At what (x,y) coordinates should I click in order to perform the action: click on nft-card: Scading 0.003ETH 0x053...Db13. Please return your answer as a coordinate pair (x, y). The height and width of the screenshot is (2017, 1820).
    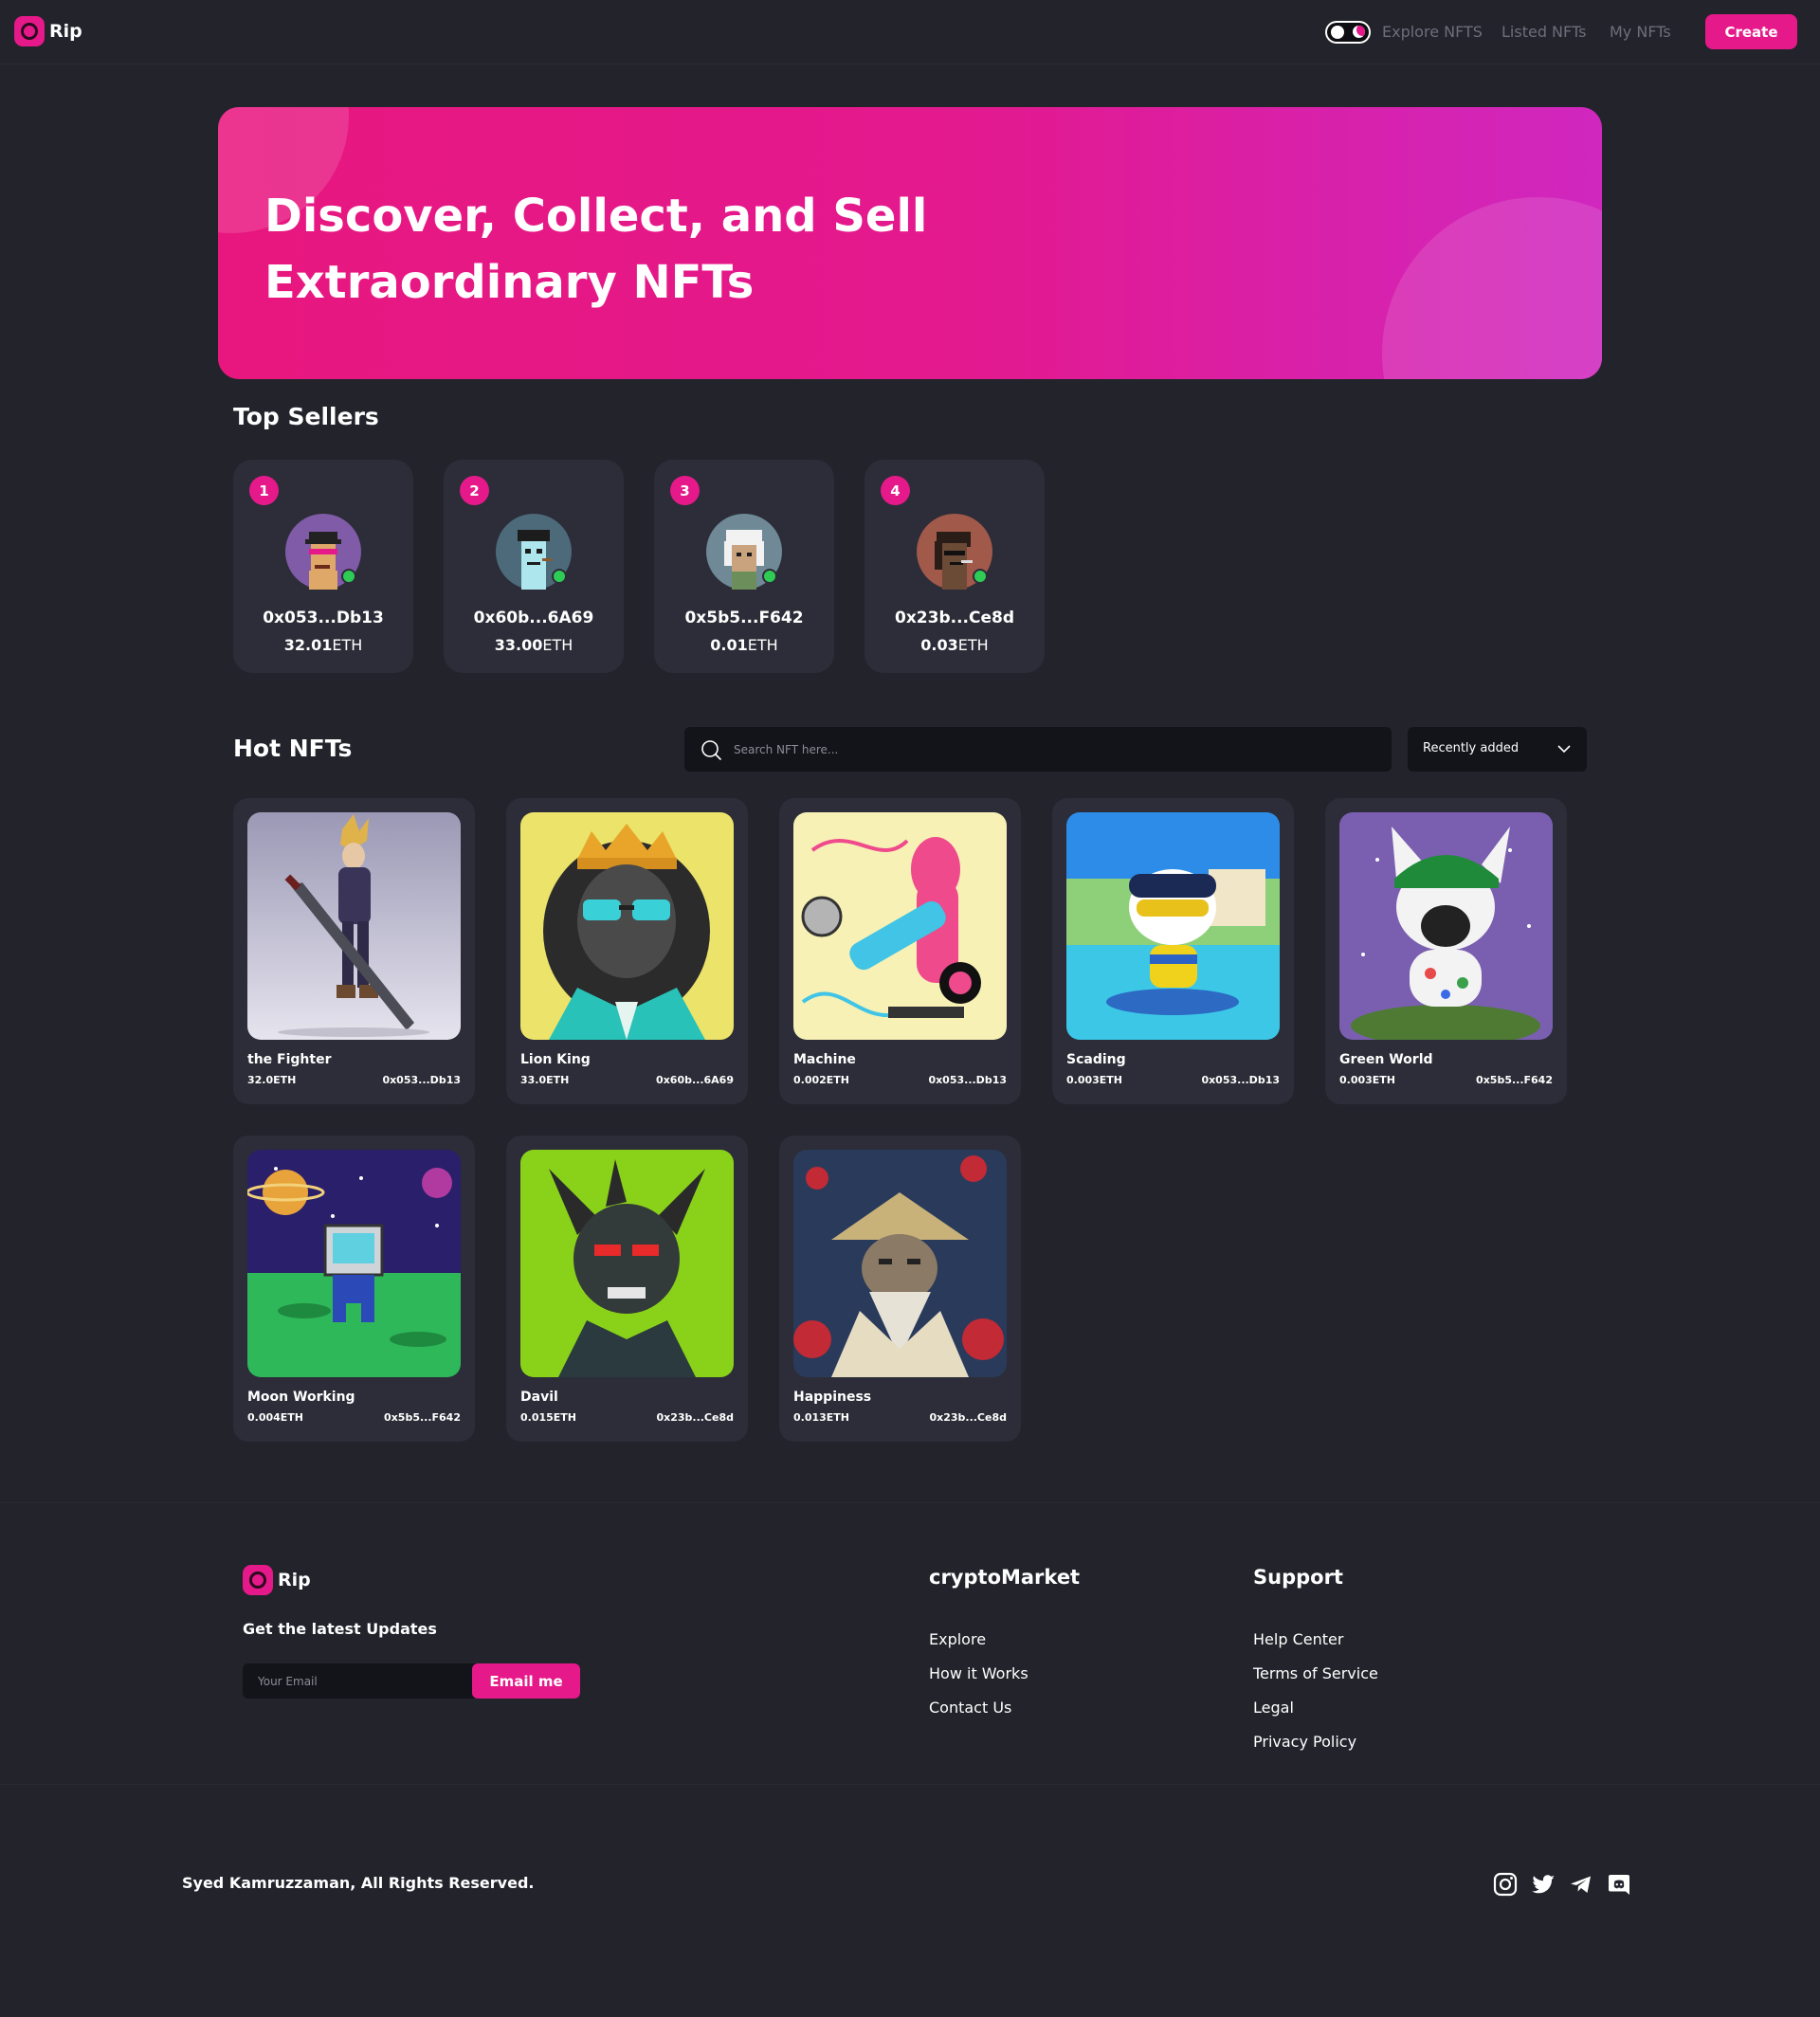
    Looking at the image, I should click on (1173, 951).